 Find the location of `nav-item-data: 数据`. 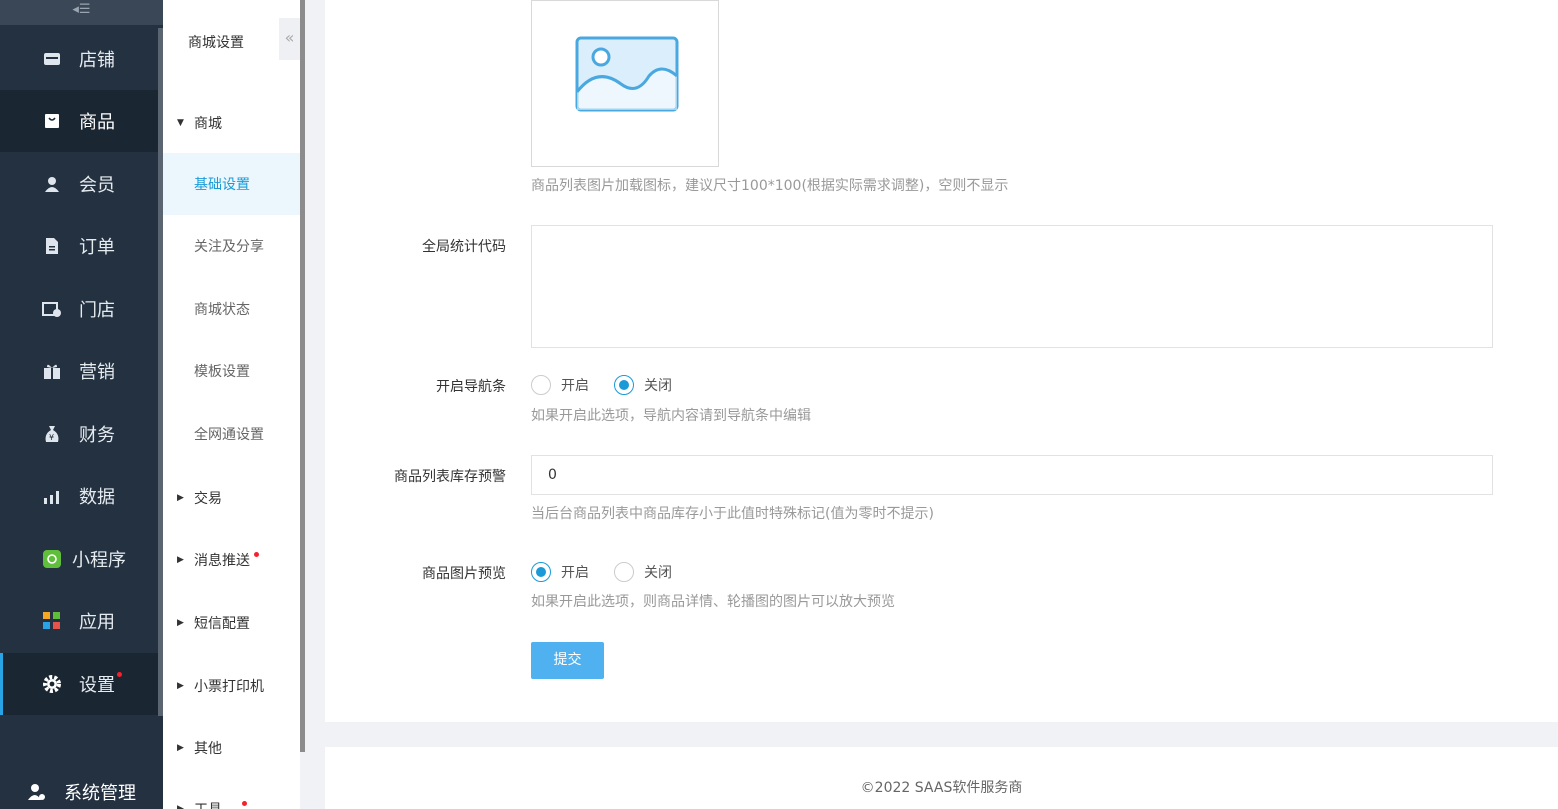

nav-item-data: 数据 is located at coordinates (79, 496).